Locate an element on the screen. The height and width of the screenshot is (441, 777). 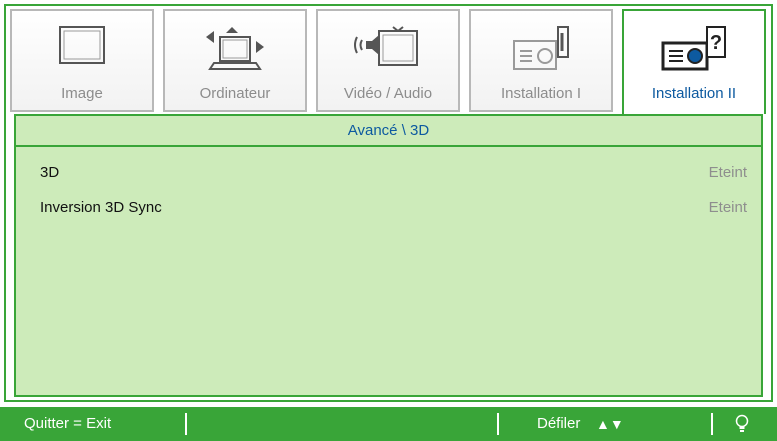
exit-hint: Quitter = Exit is located at coordinates (68, 423).